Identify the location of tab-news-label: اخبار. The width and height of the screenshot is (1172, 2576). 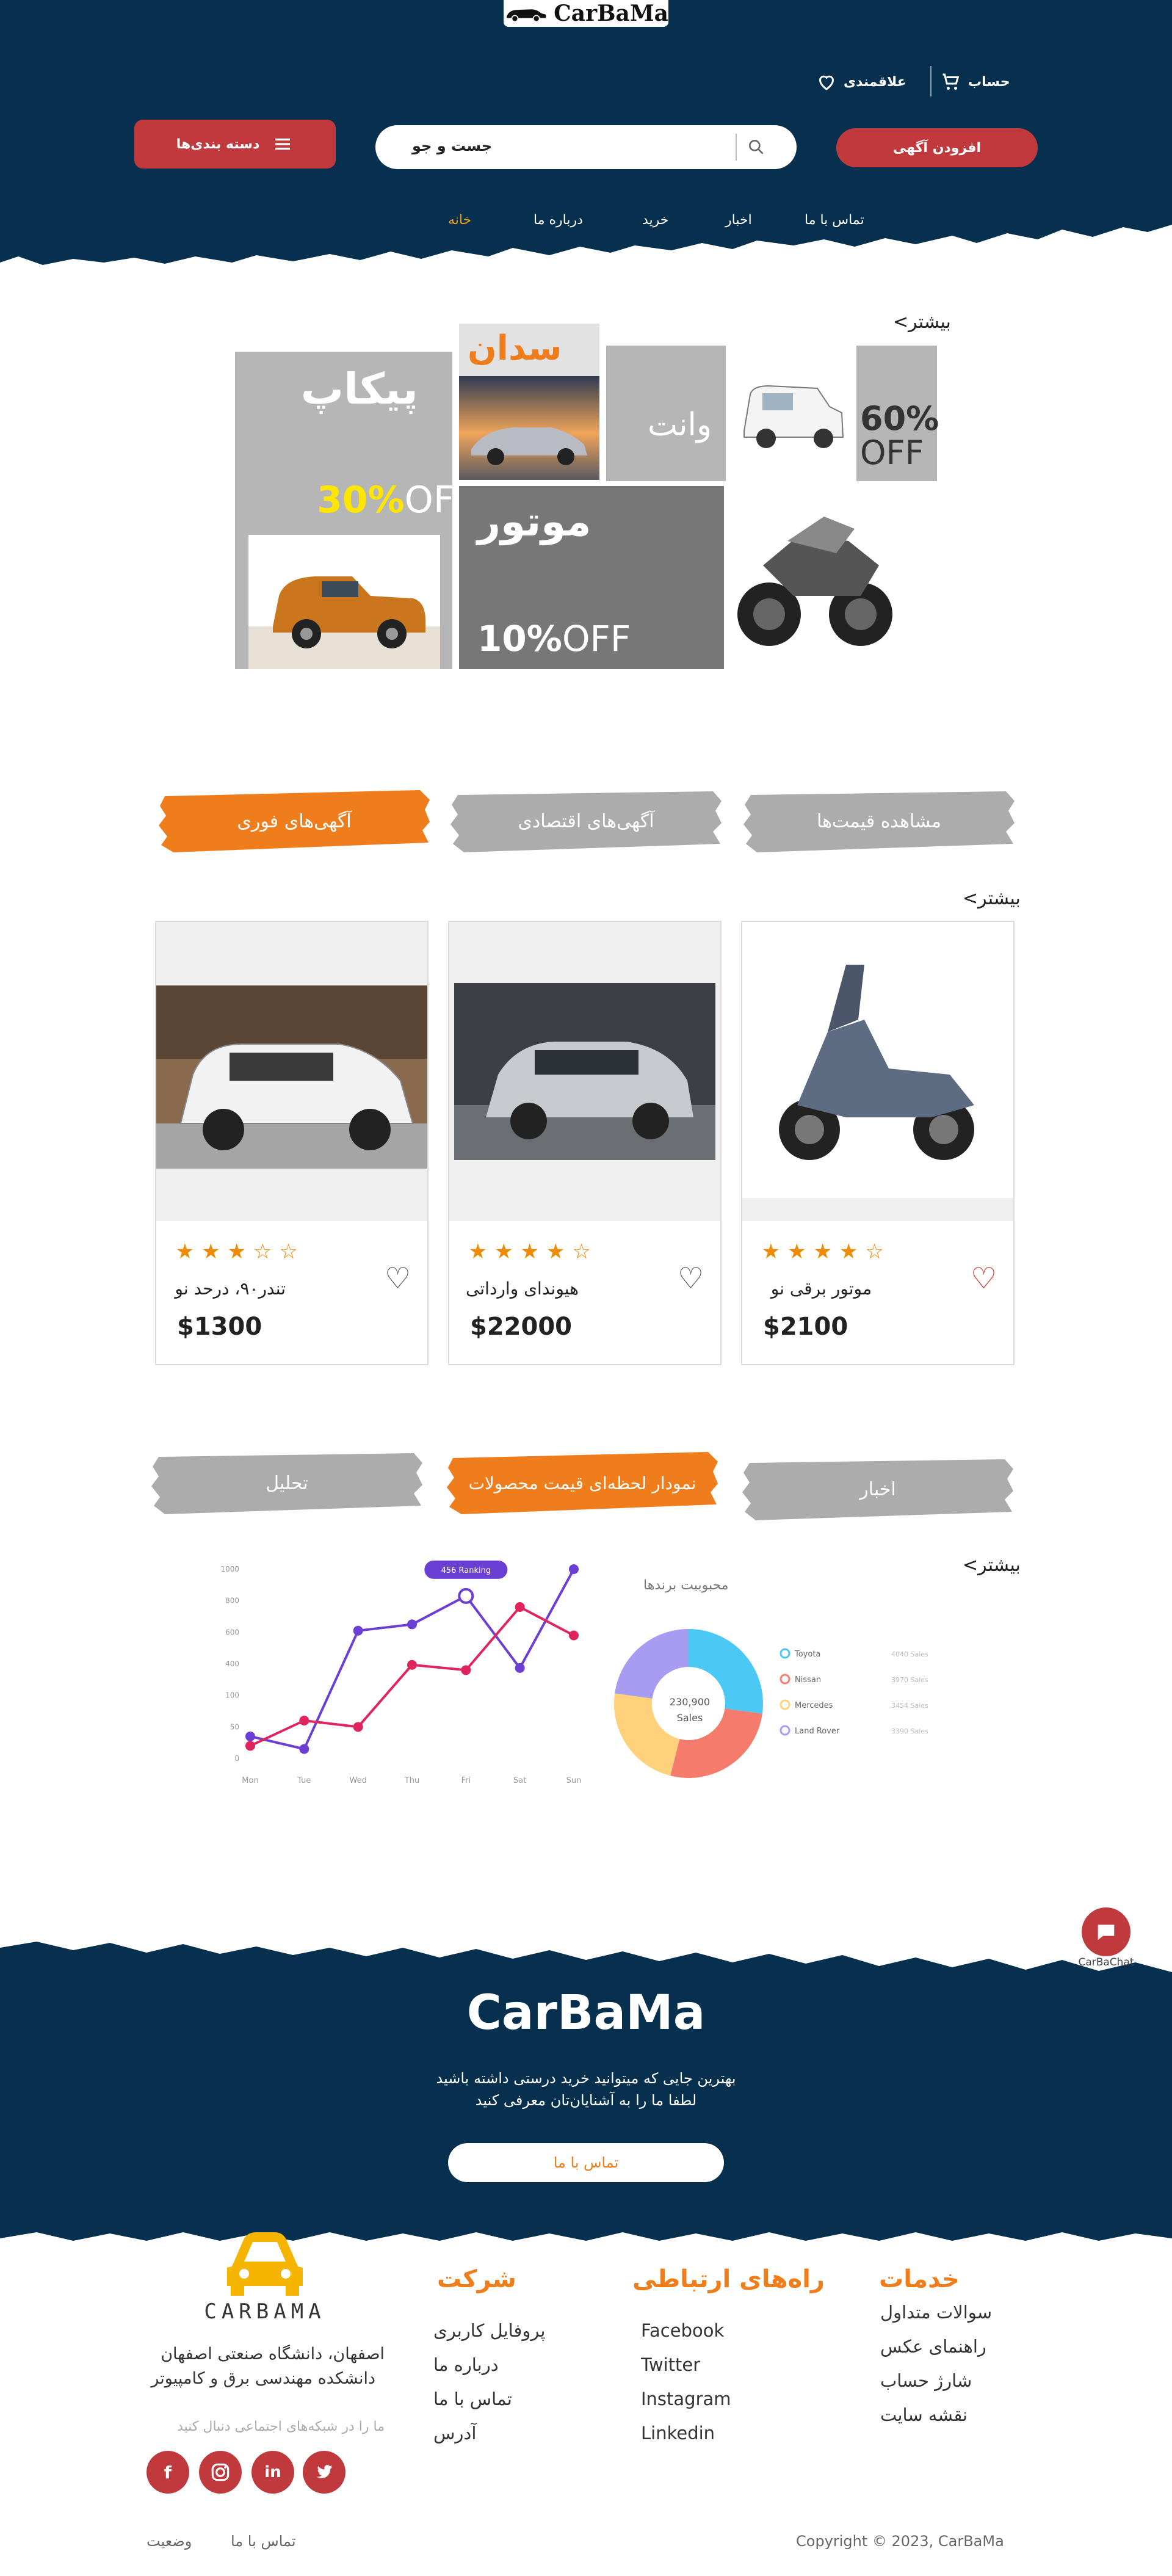
(877, 1489).